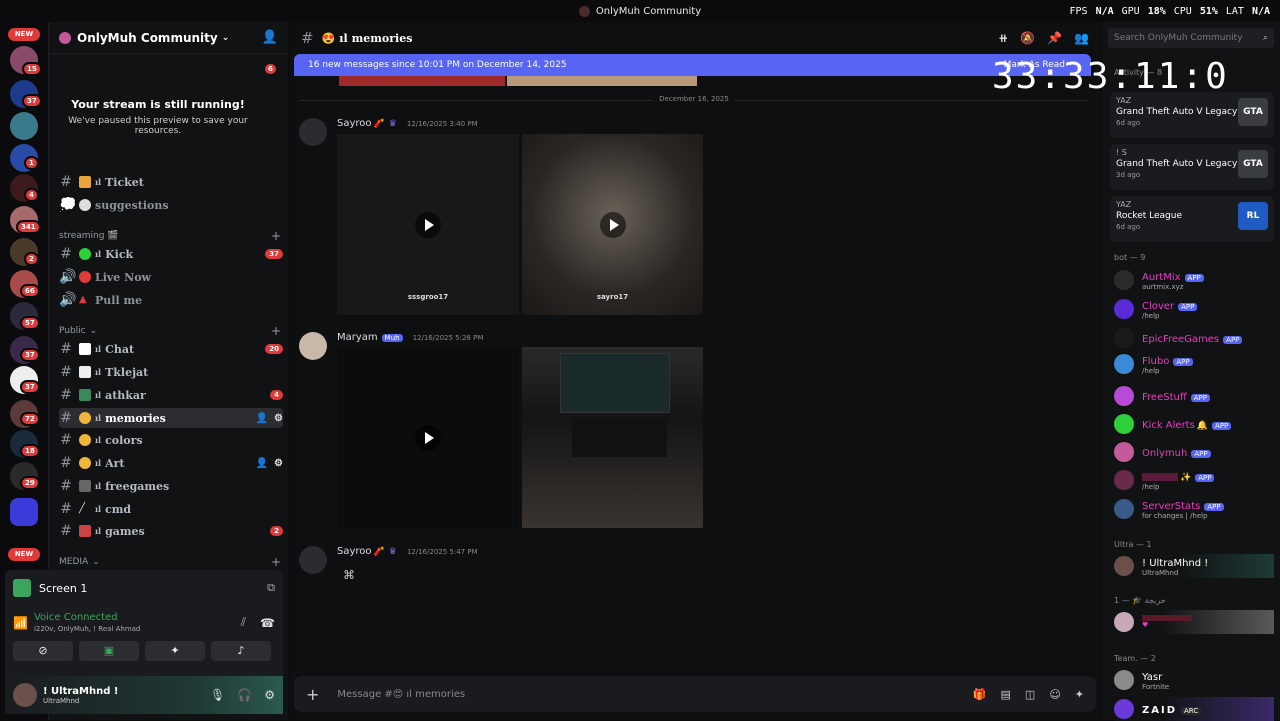  Describe the element at coordinates (1196, 424) in the screenshot. I see `member-item: Kick Alerts 🔔 APP` at that location.